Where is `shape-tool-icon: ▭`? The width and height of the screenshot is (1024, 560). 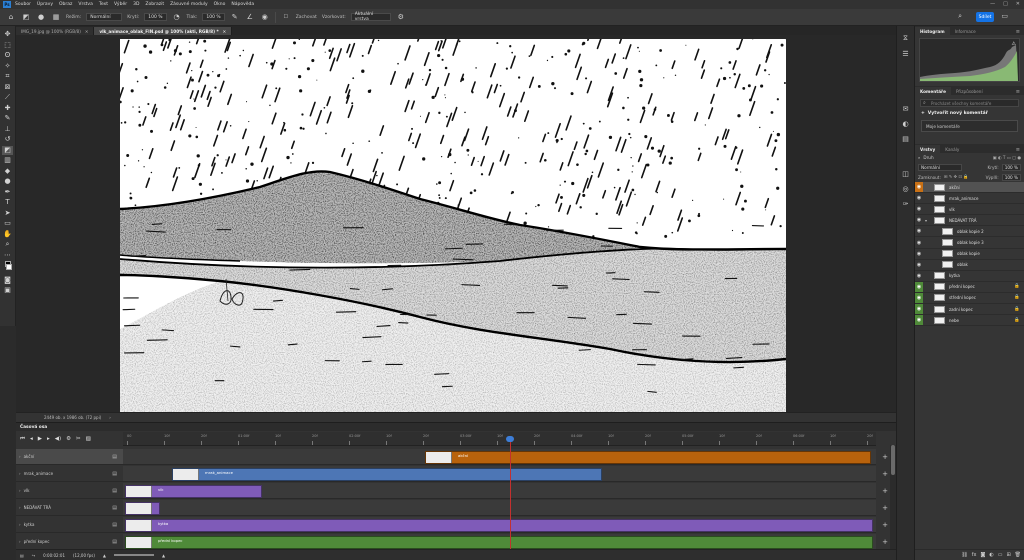 shape-tool-icon: ▭ is located at coordinates (7, 224).